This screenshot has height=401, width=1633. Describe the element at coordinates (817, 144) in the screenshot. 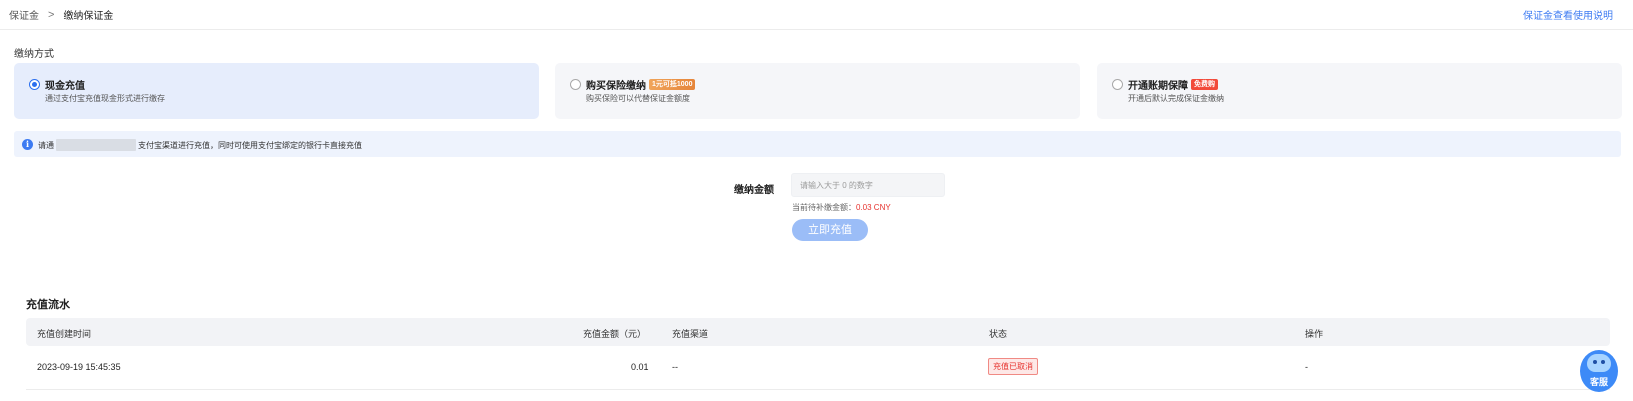

I see `info-notice: i 请通 支付宝渠道进行充值，同时可使用支付宝绑定的银行卡直接充值` at that location.